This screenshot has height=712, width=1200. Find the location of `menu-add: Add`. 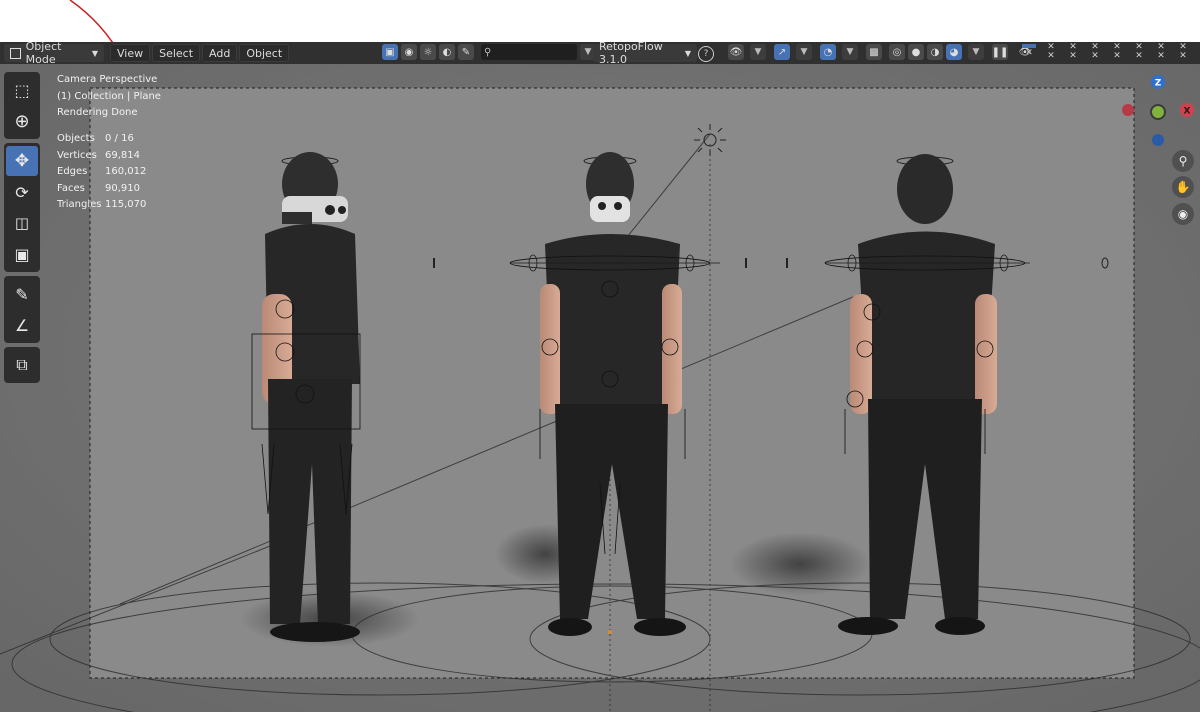

menu-add: Add is located at coordinates (220, 53).